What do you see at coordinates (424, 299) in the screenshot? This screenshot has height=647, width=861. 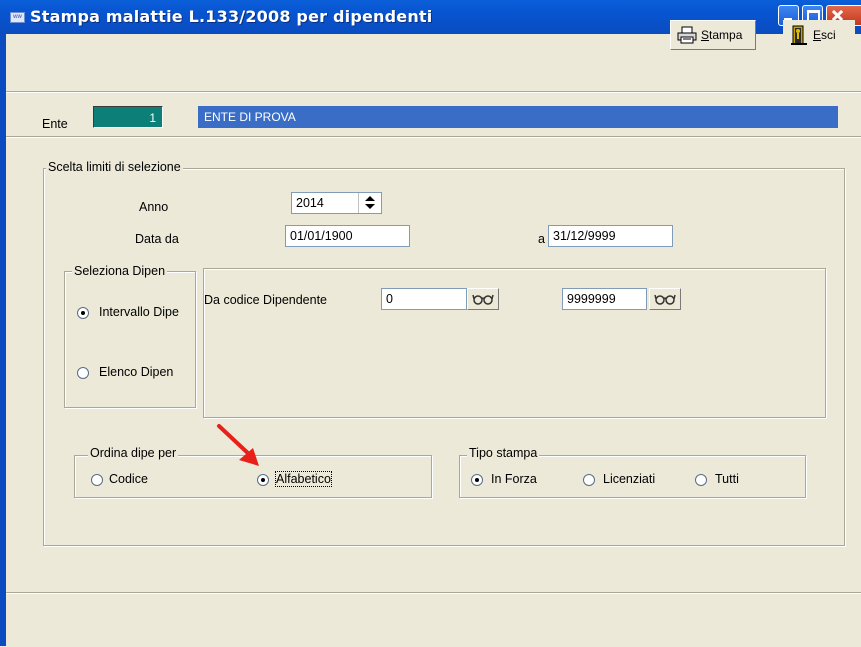 I see `da-codice-field: 0` at bounding box center [424, 299].